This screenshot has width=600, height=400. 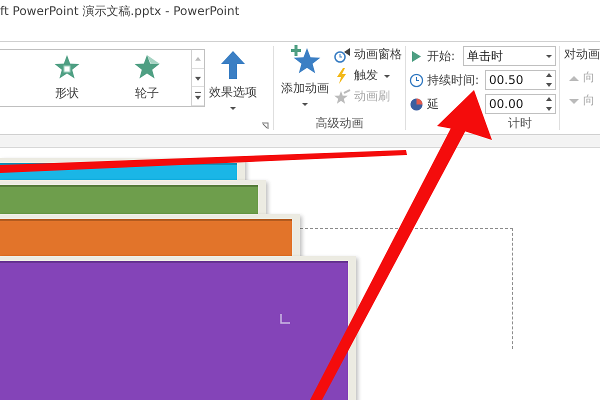 I want to click on start-dropdown: 单击时, so click(x=509, y=56).